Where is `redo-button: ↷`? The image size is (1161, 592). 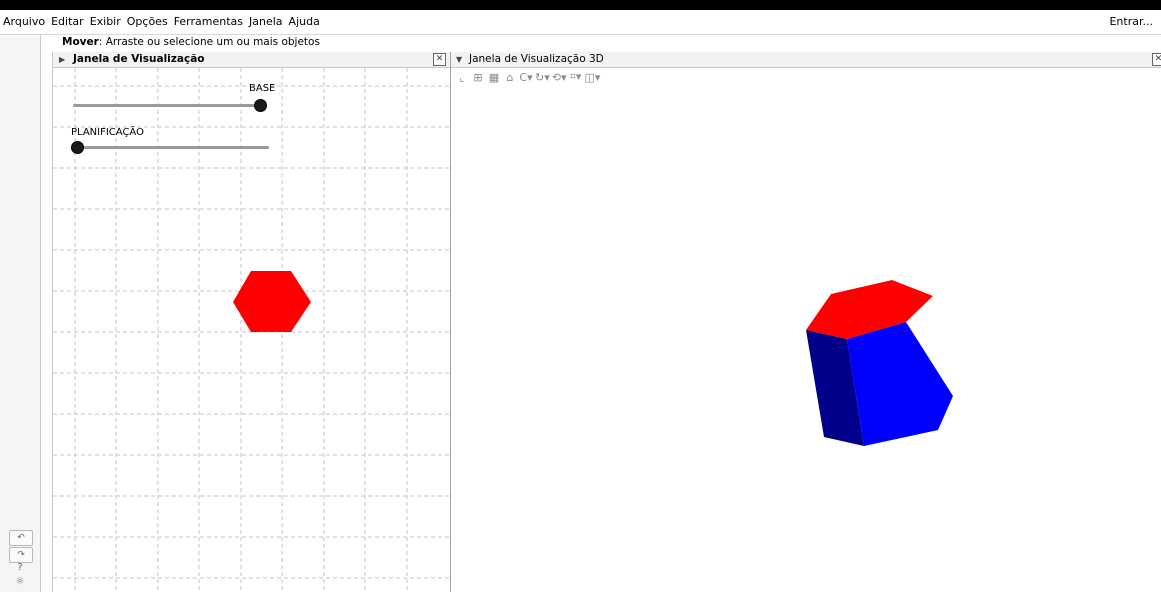
redo-button: ↷ is located at coordinates (21, 555).